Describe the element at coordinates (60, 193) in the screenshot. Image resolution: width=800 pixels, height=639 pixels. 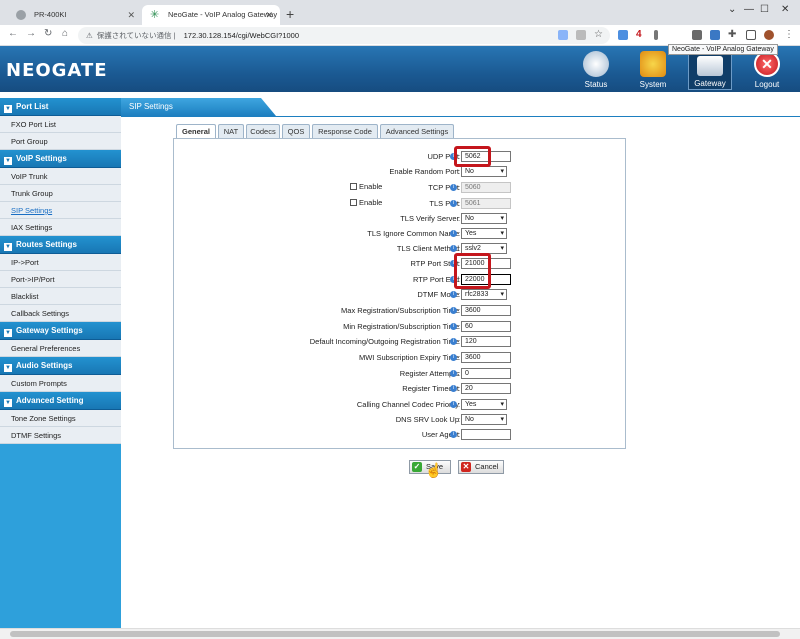
I see `sidebar-item-trunk-group: Trunk Group` at that location.